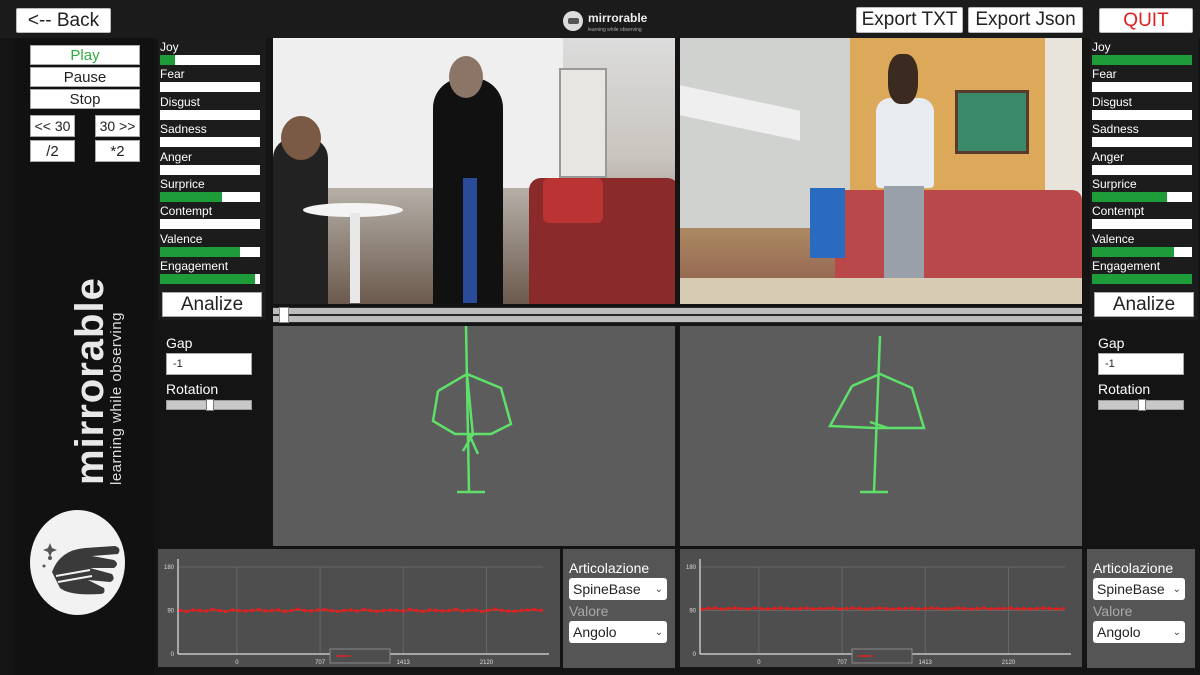 The height and width of the screenshot is (675, 1200). Describe the element at coordinates (172, 74) in the screenshot. I see `emotion-label: Fear` at that location.